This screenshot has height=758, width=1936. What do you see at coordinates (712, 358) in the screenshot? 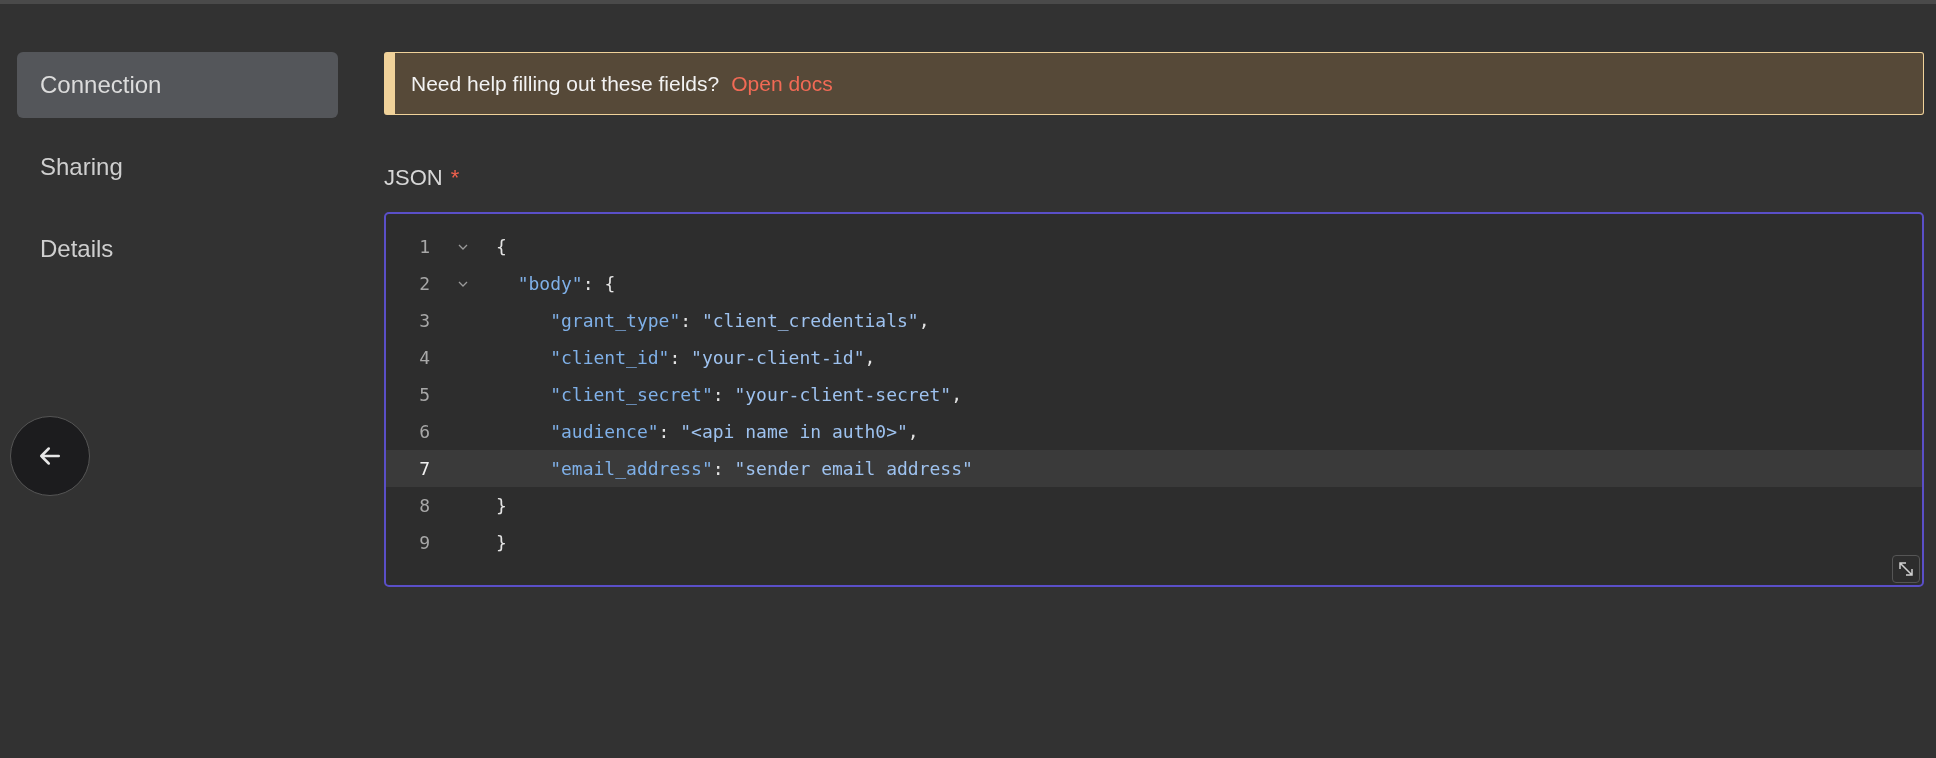
I see `code-line: "client_id": "your-client-id",` at bounding box center [712, 358].